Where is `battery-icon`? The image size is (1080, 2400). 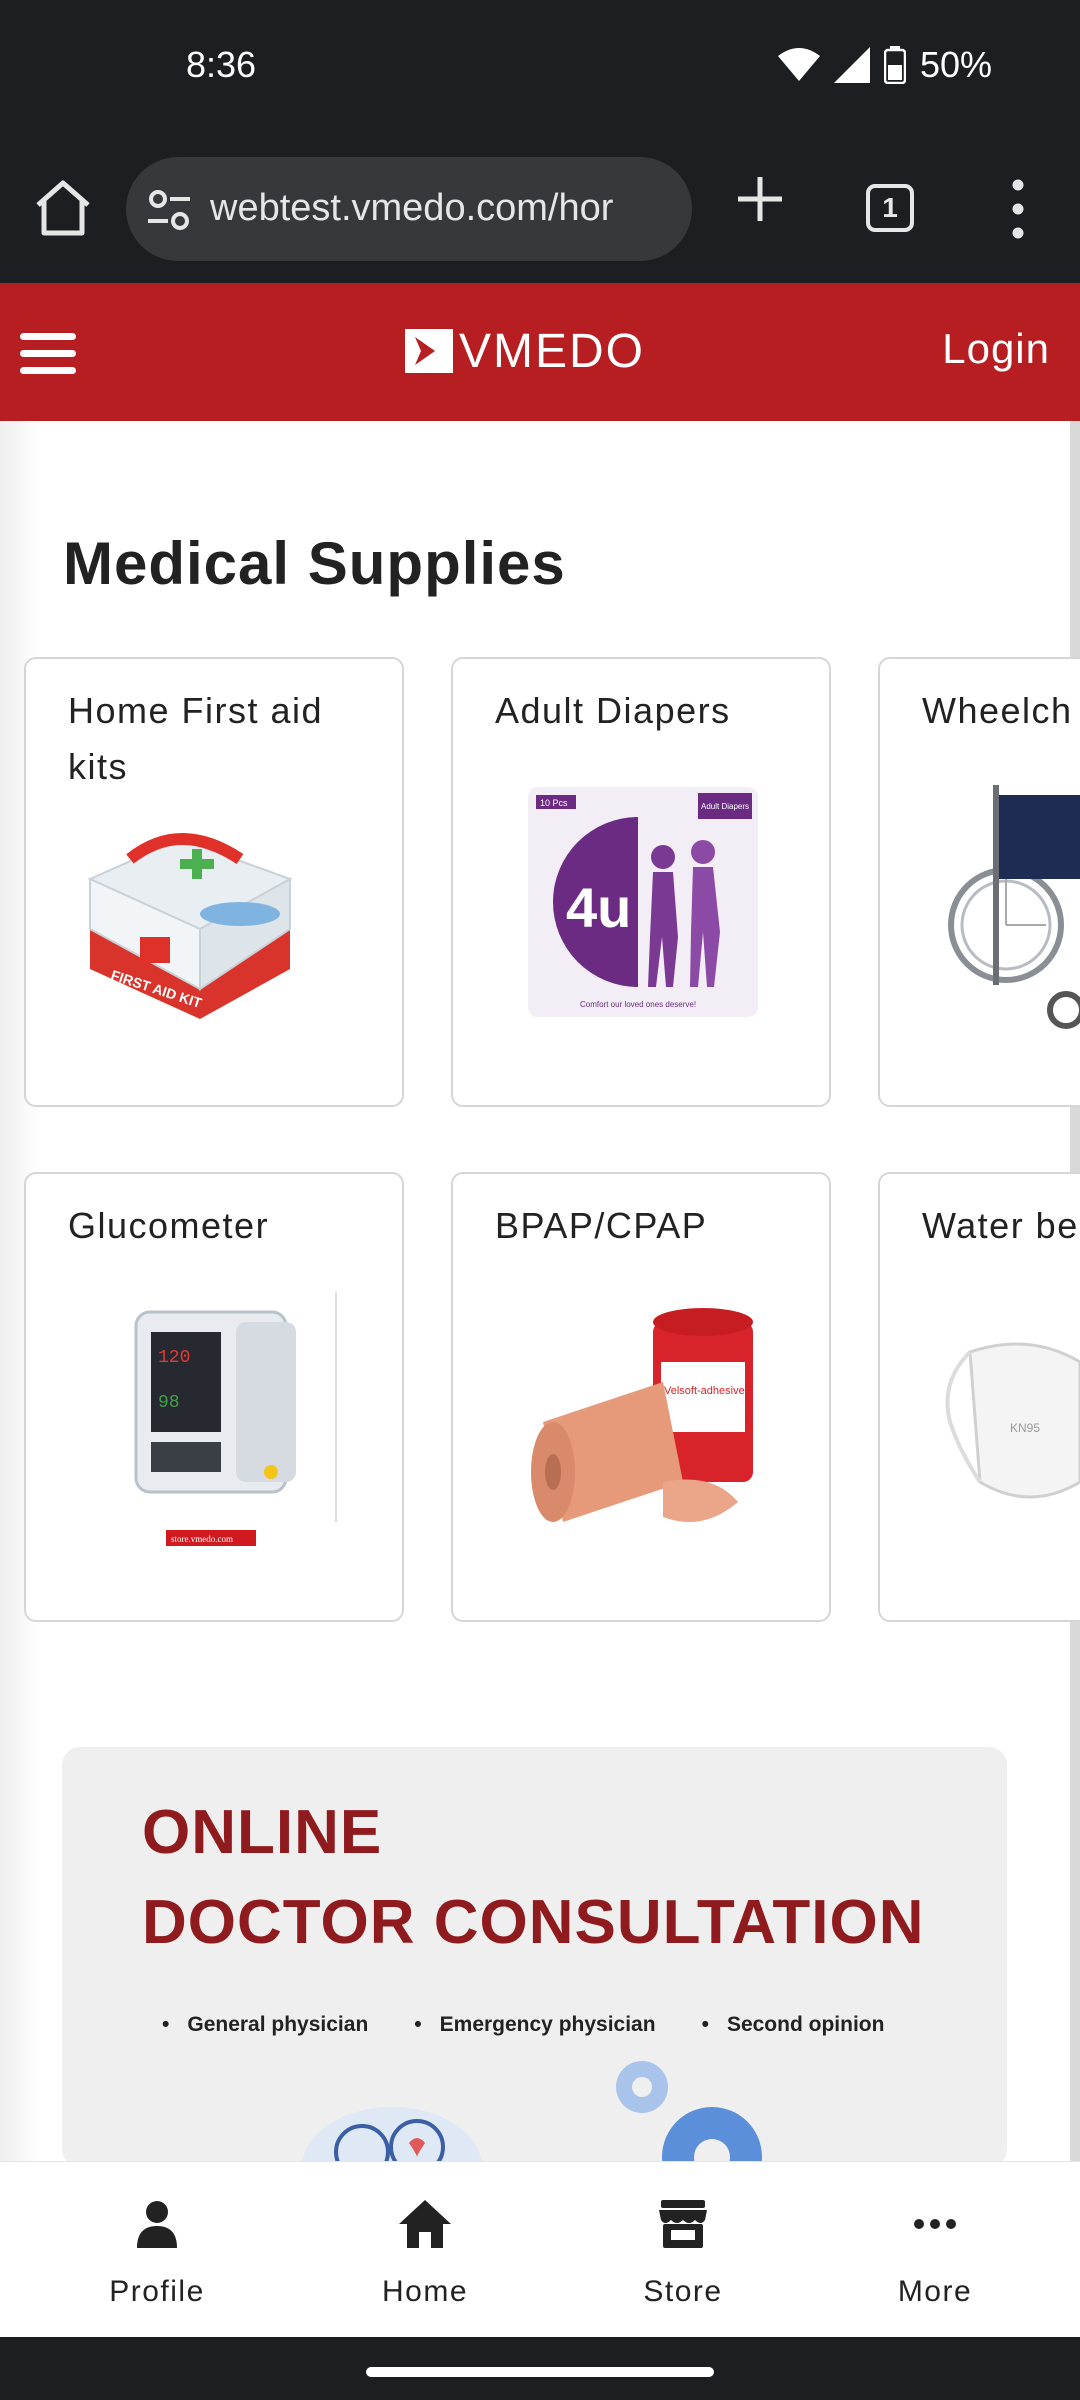 battery-icon is located at coordinates (894, 65).